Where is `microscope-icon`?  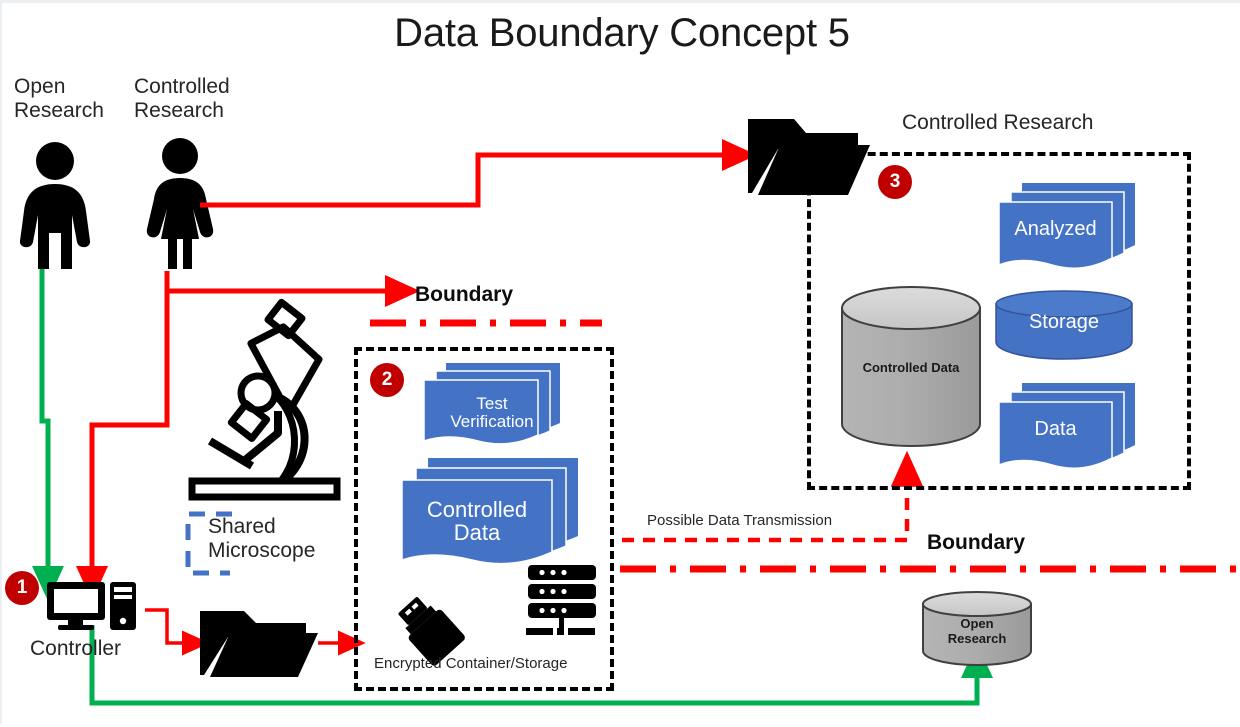
microscope-icon is located at coordinates (264, 399).